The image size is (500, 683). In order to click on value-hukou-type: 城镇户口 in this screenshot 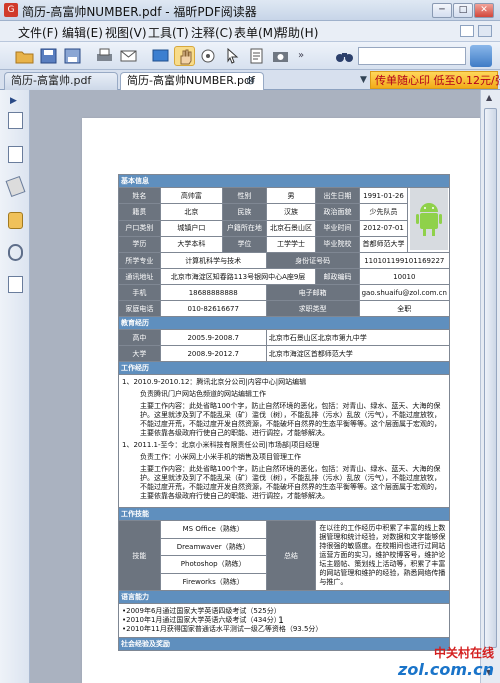, I will do `click(191, 228)`.